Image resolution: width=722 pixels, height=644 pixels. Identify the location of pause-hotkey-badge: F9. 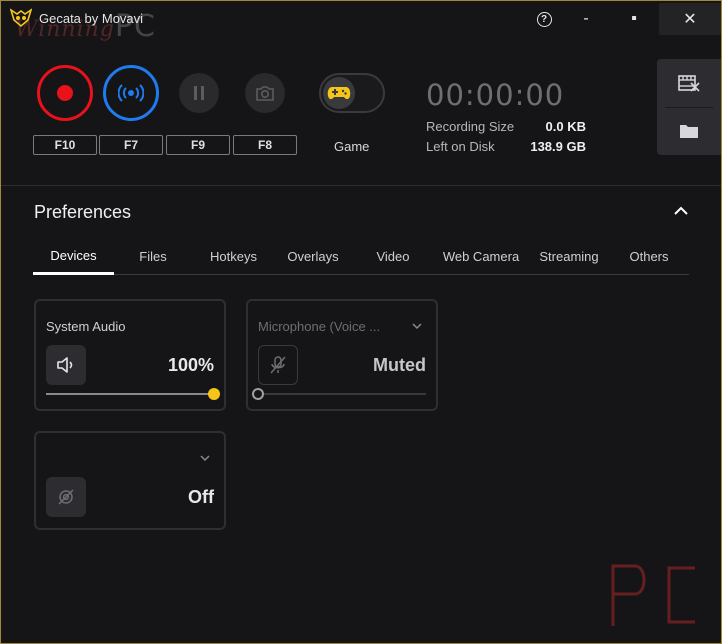
(198, 145).